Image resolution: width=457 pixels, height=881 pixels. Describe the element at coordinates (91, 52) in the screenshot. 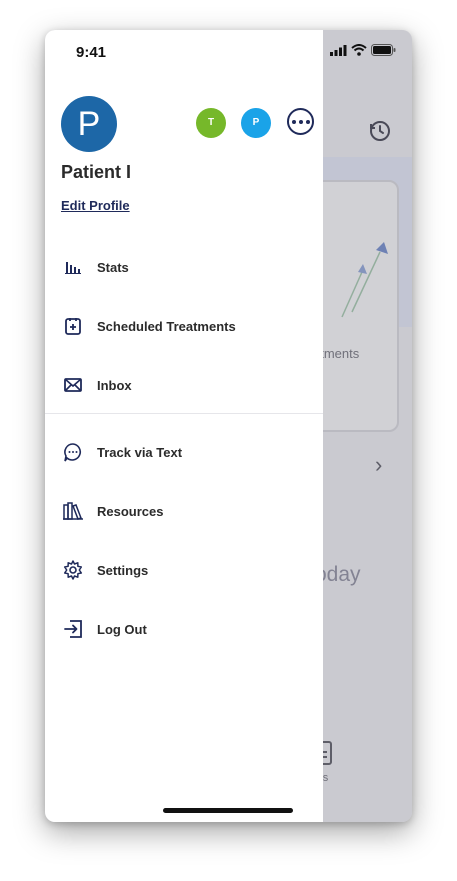

I see `status-time: 9:41` at that location.